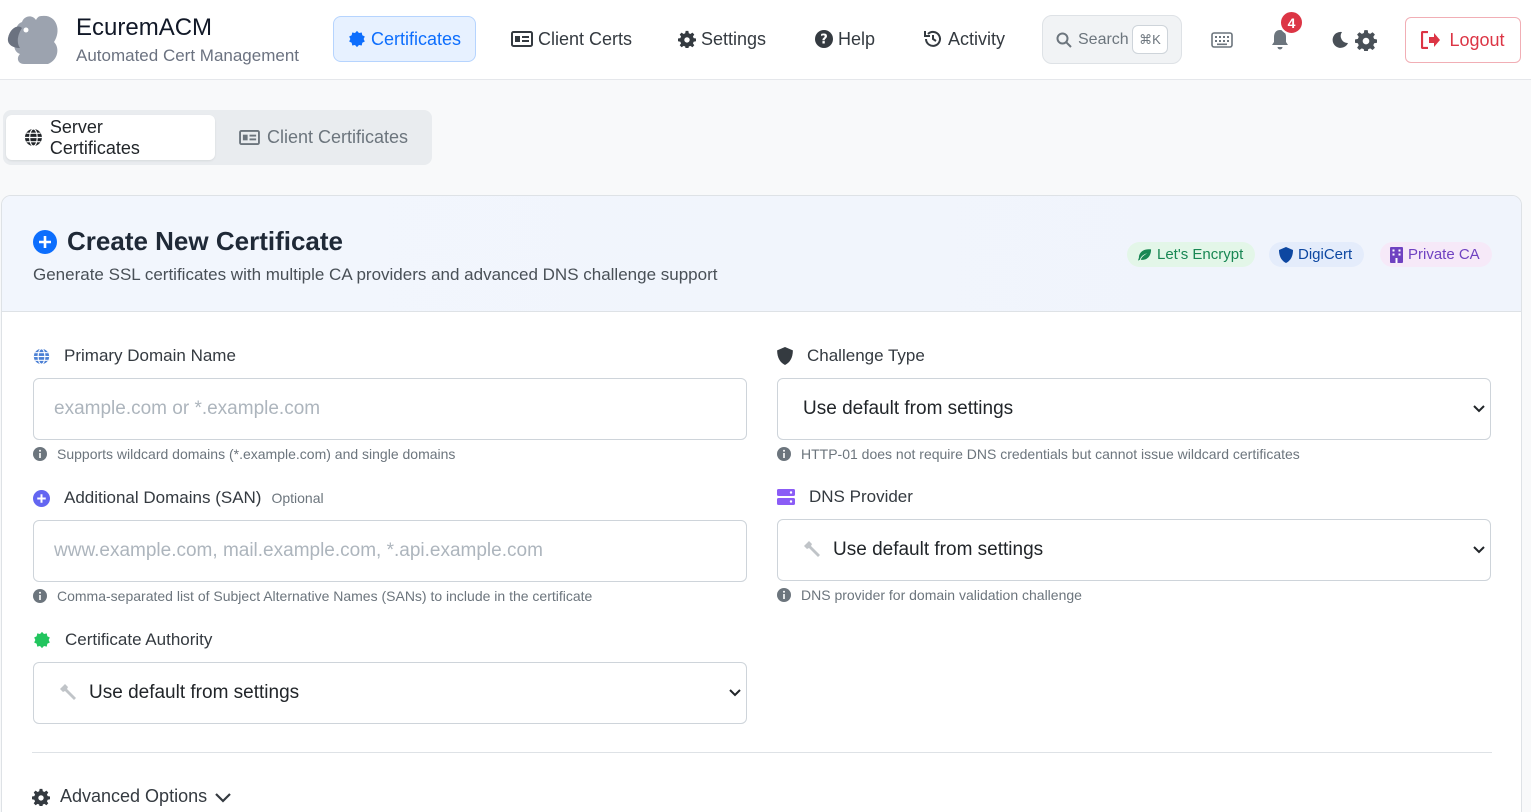  What do you see at coordinates (1366, 40) in the screenshot?
I see `sun-gear-icon` at bounding box center [1366, 40].